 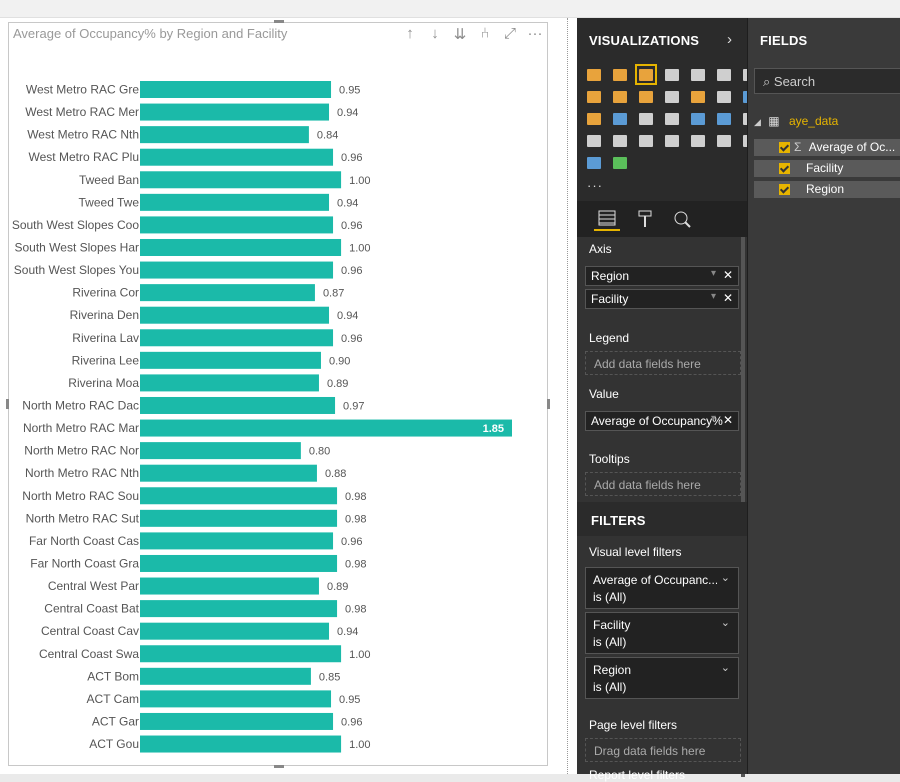 What do you see at coordinates (620, 74) in the screenshot?
I see `stacked-column-chart-icon` at bounding box center [620, 74].